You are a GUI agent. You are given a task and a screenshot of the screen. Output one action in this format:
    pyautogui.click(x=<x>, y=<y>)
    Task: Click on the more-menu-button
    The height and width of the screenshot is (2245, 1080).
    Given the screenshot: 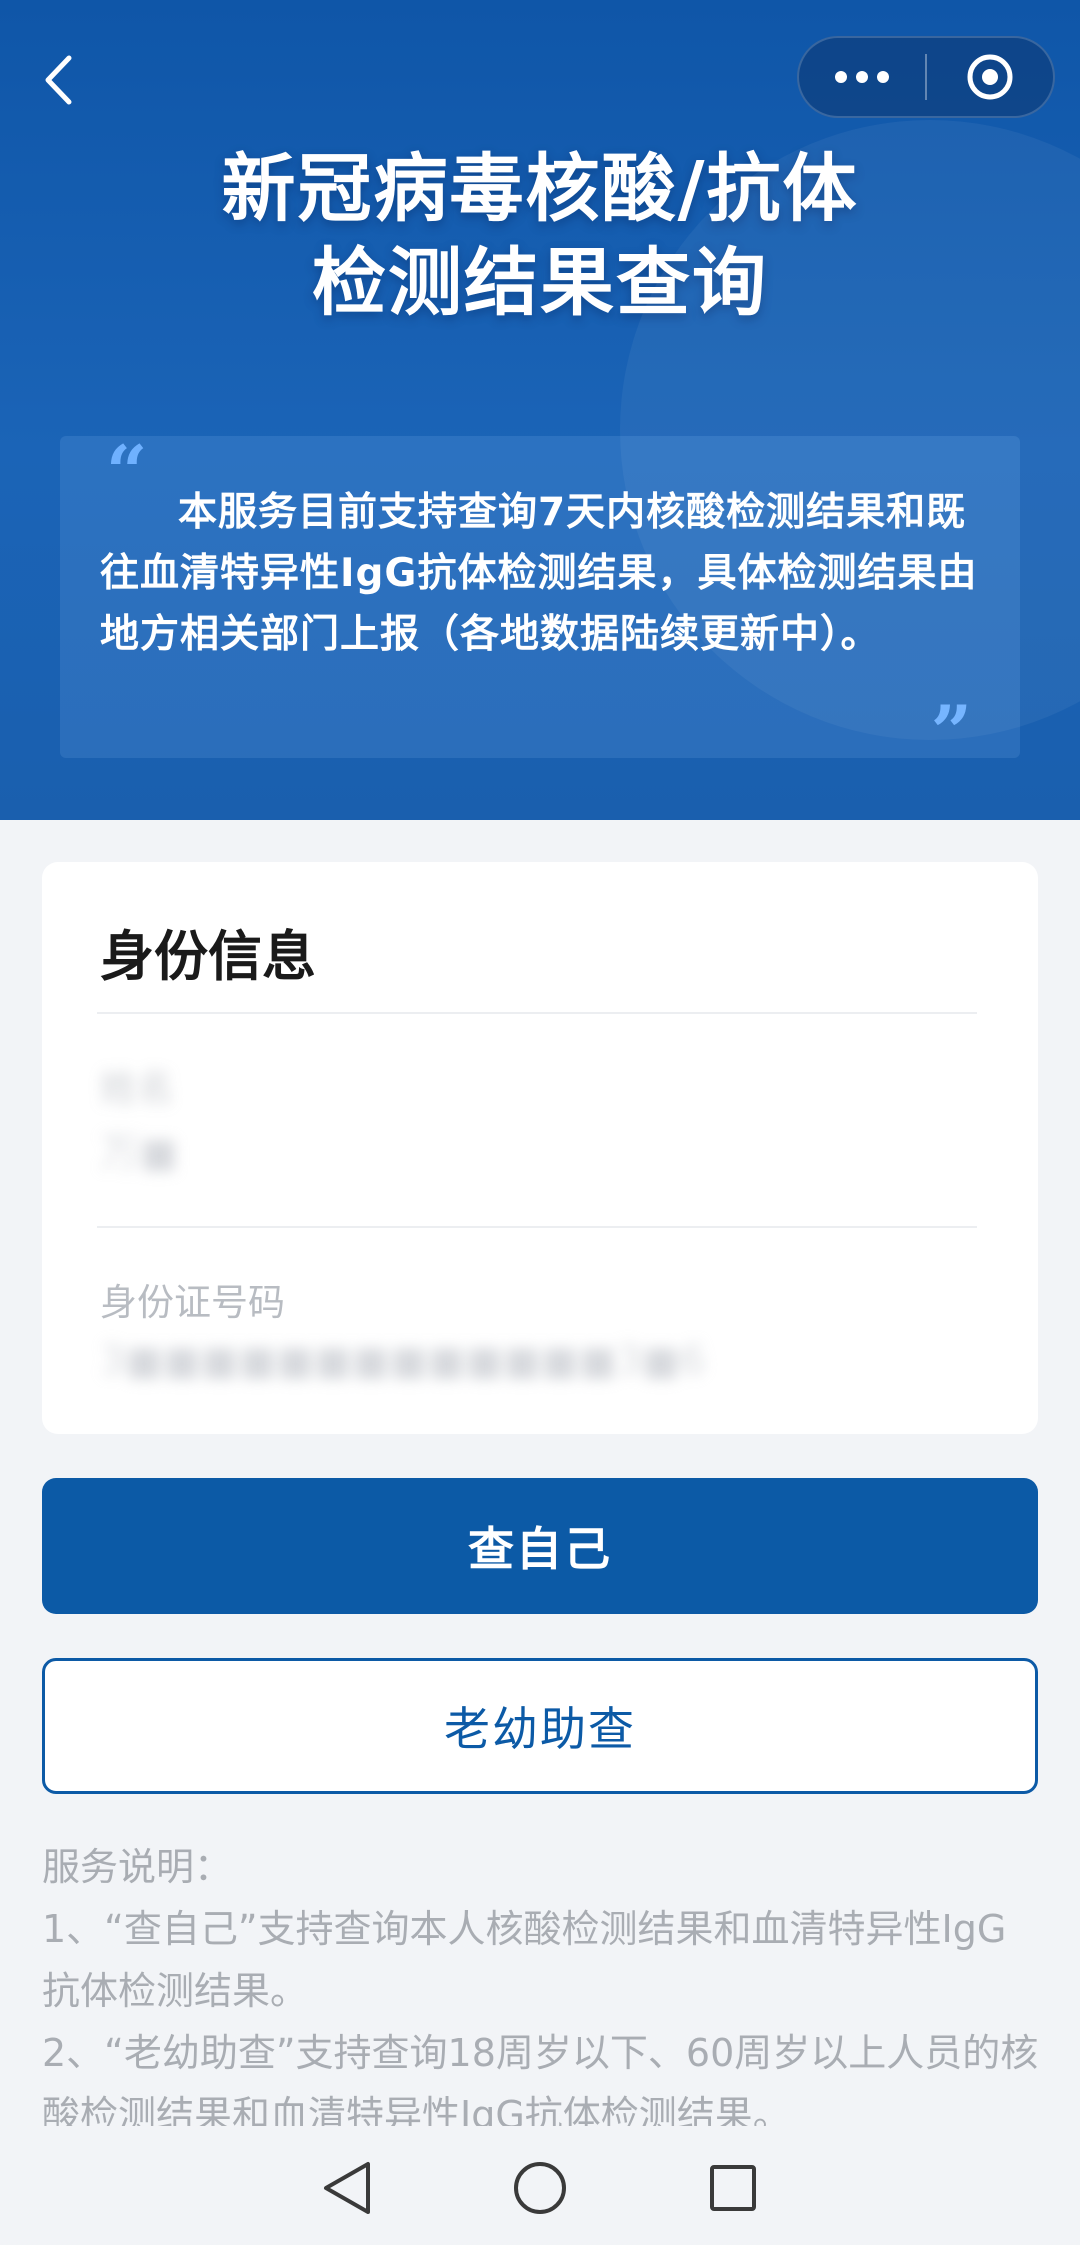 What is the action you would take?
    pyautogui.click(x=862, y=77)
    